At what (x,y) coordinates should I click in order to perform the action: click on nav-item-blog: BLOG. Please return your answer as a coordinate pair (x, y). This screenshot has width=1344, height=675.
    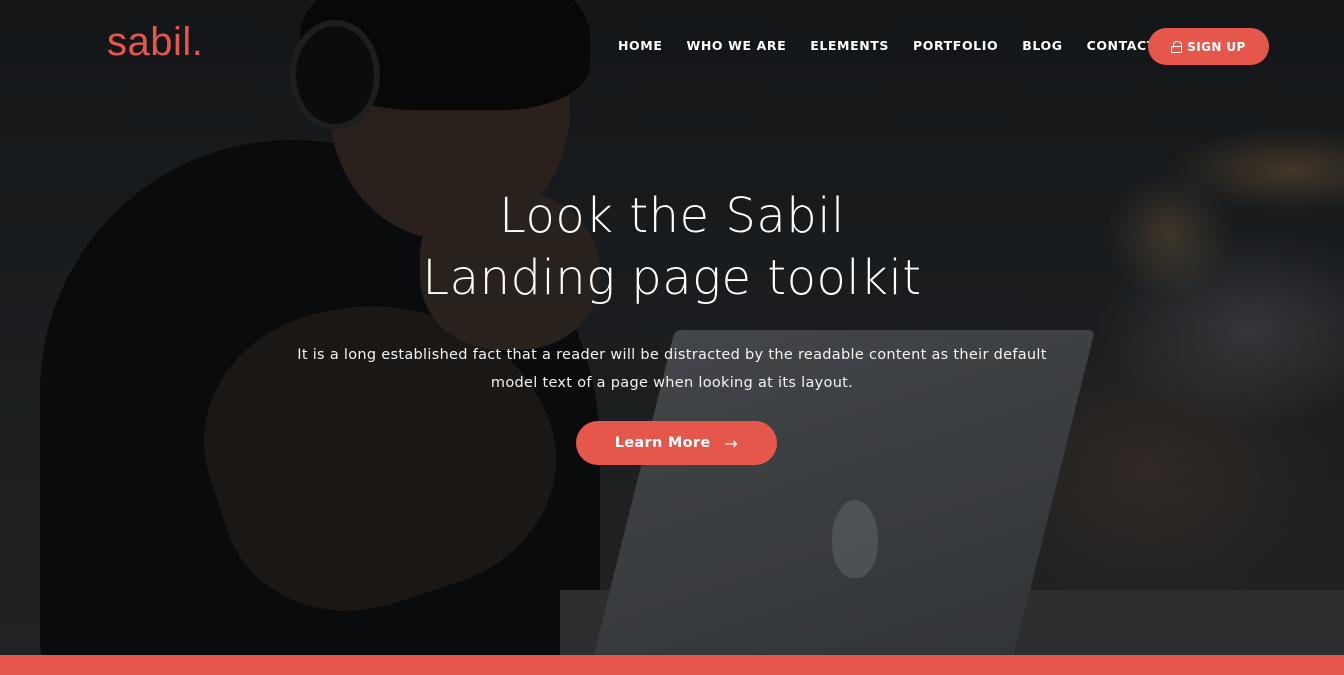
    Looking at the image, I should click on (1042, 45).